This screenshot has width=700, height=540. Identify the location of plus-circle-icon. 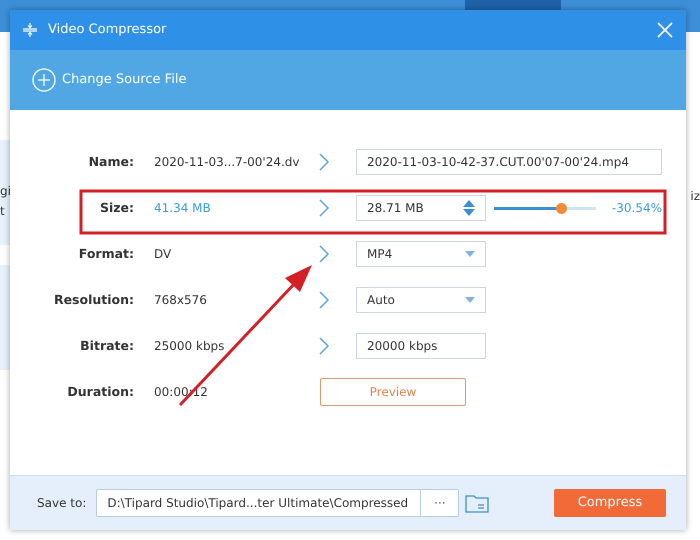
(44, 80).